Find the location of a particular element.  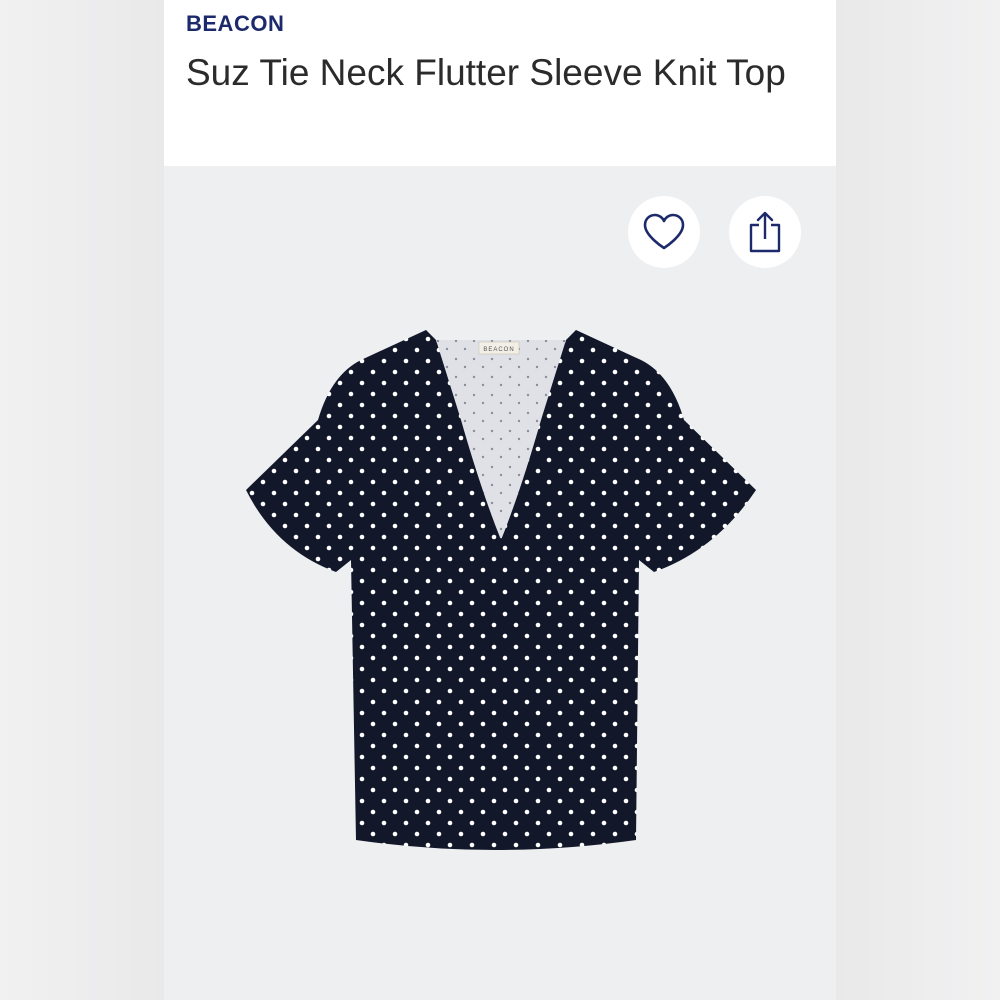

garment-label-text: BEACON is located at coordinates (498, 350).